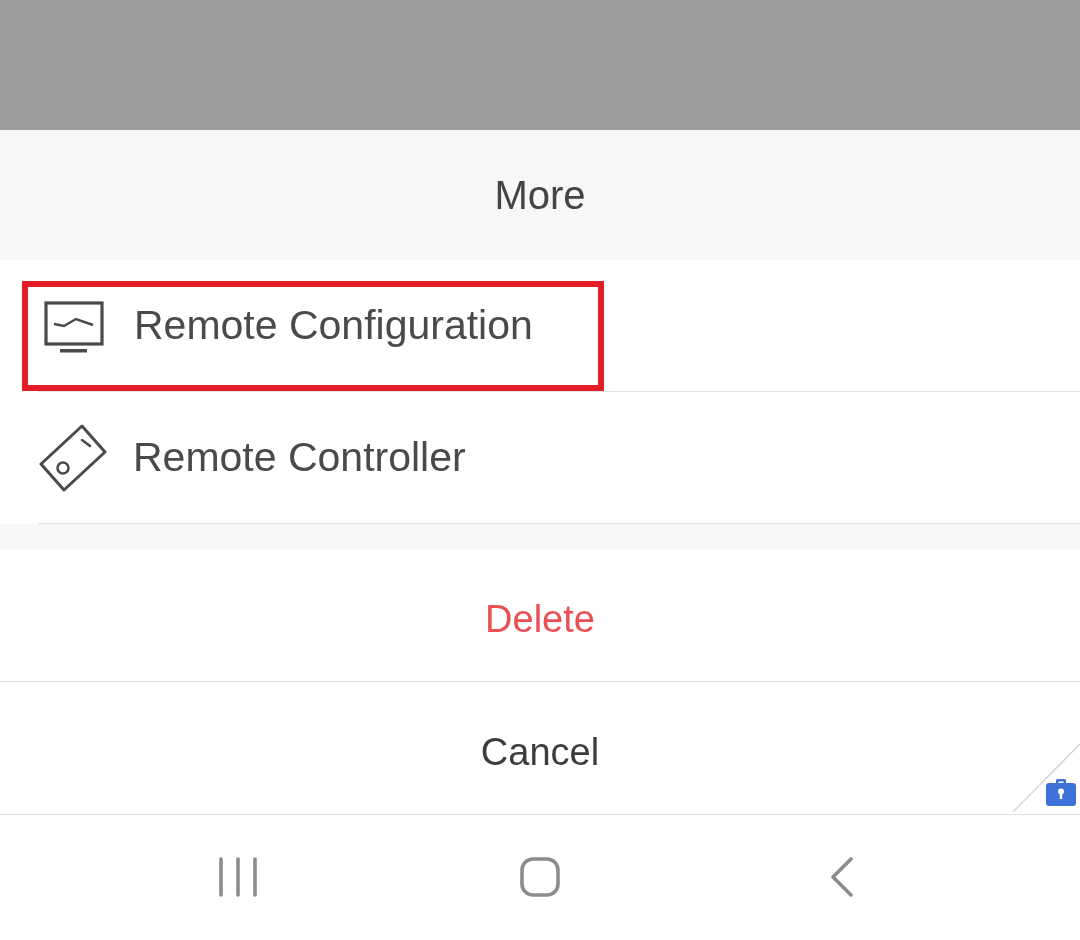 The height and width of the screenshot is (940, 1080). I want to click on corner-line, so click(1046, 778).